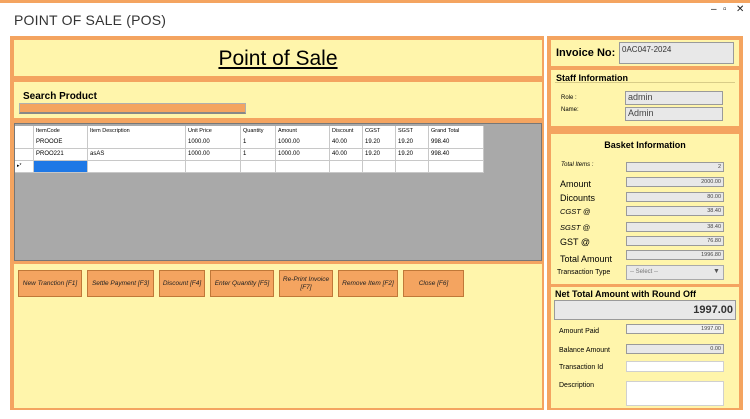 Image resolution: width=750 pixels, height=419 pixels. Describe the element at coordinates (584, 350) in the screenshot. I see `balance-label: Balance Amount` at that location.